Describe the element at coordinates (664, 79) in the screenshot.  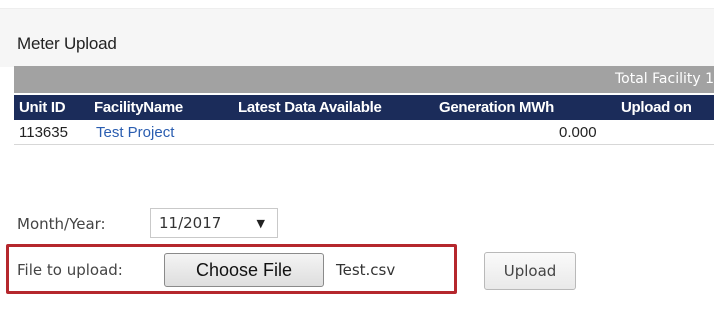
I see `summary-text: Total Facility 1` at that location.